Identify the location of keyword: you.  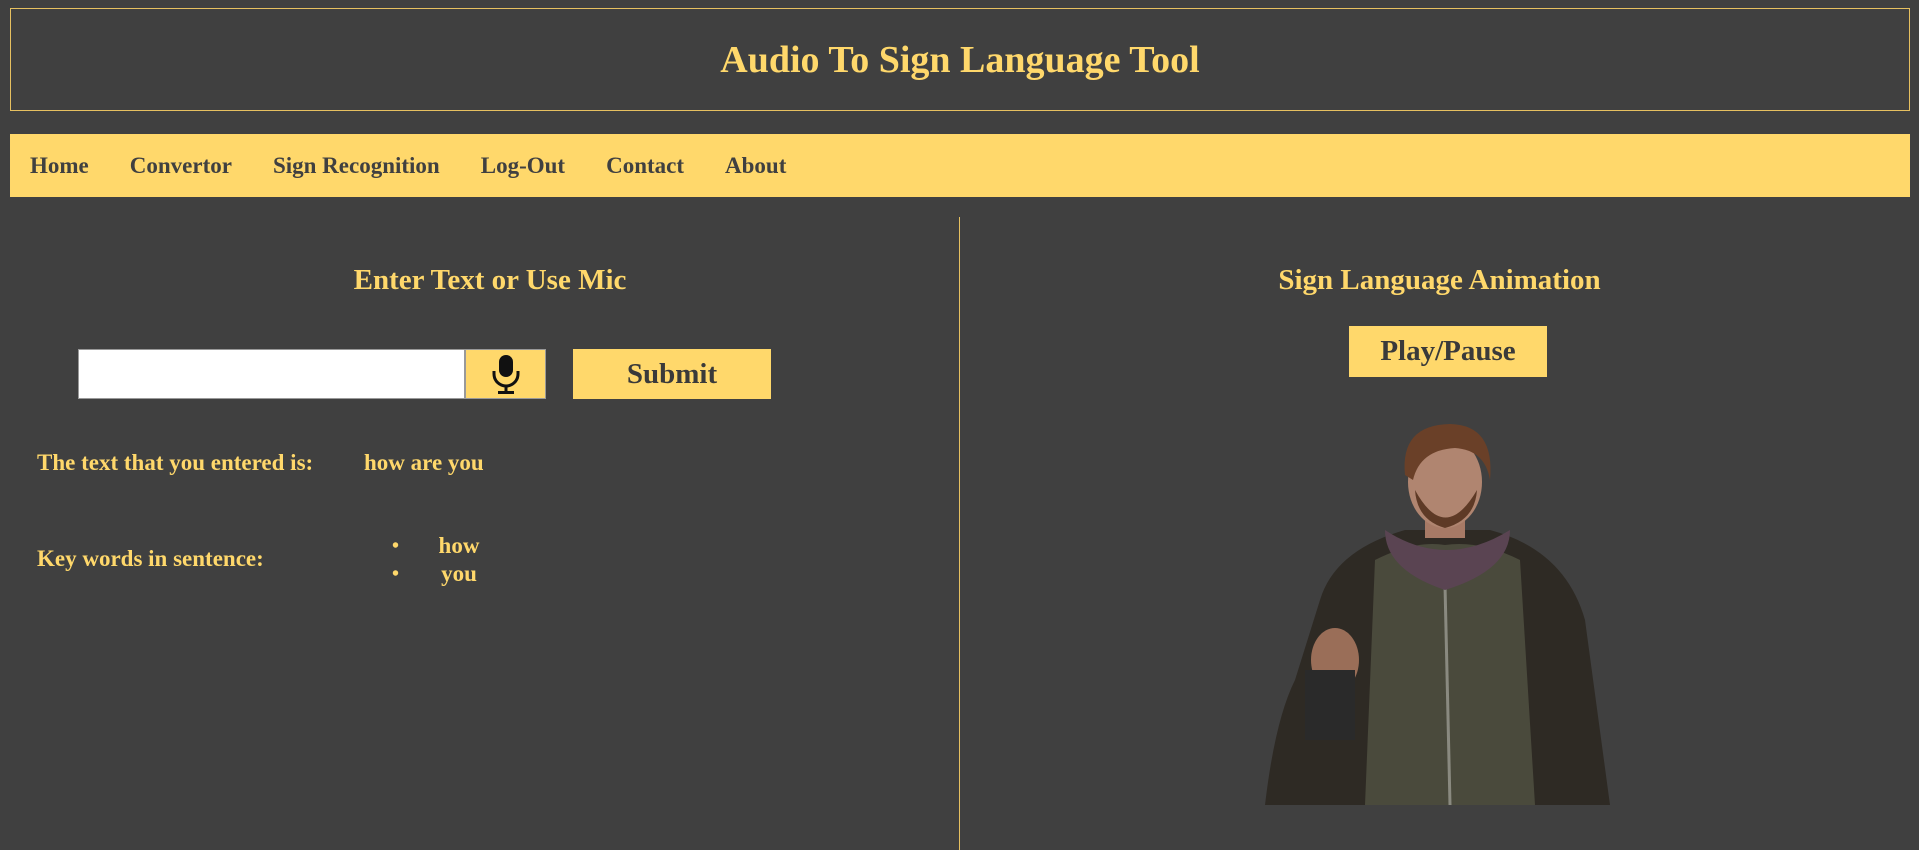
(459, 573).